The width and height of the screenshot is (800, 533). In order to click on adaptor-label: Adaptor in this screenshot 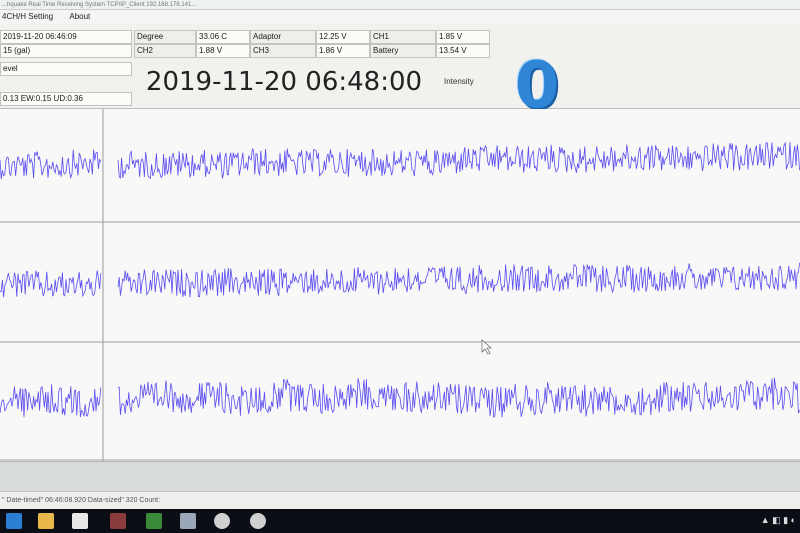, I will do `click(283, 37)`.